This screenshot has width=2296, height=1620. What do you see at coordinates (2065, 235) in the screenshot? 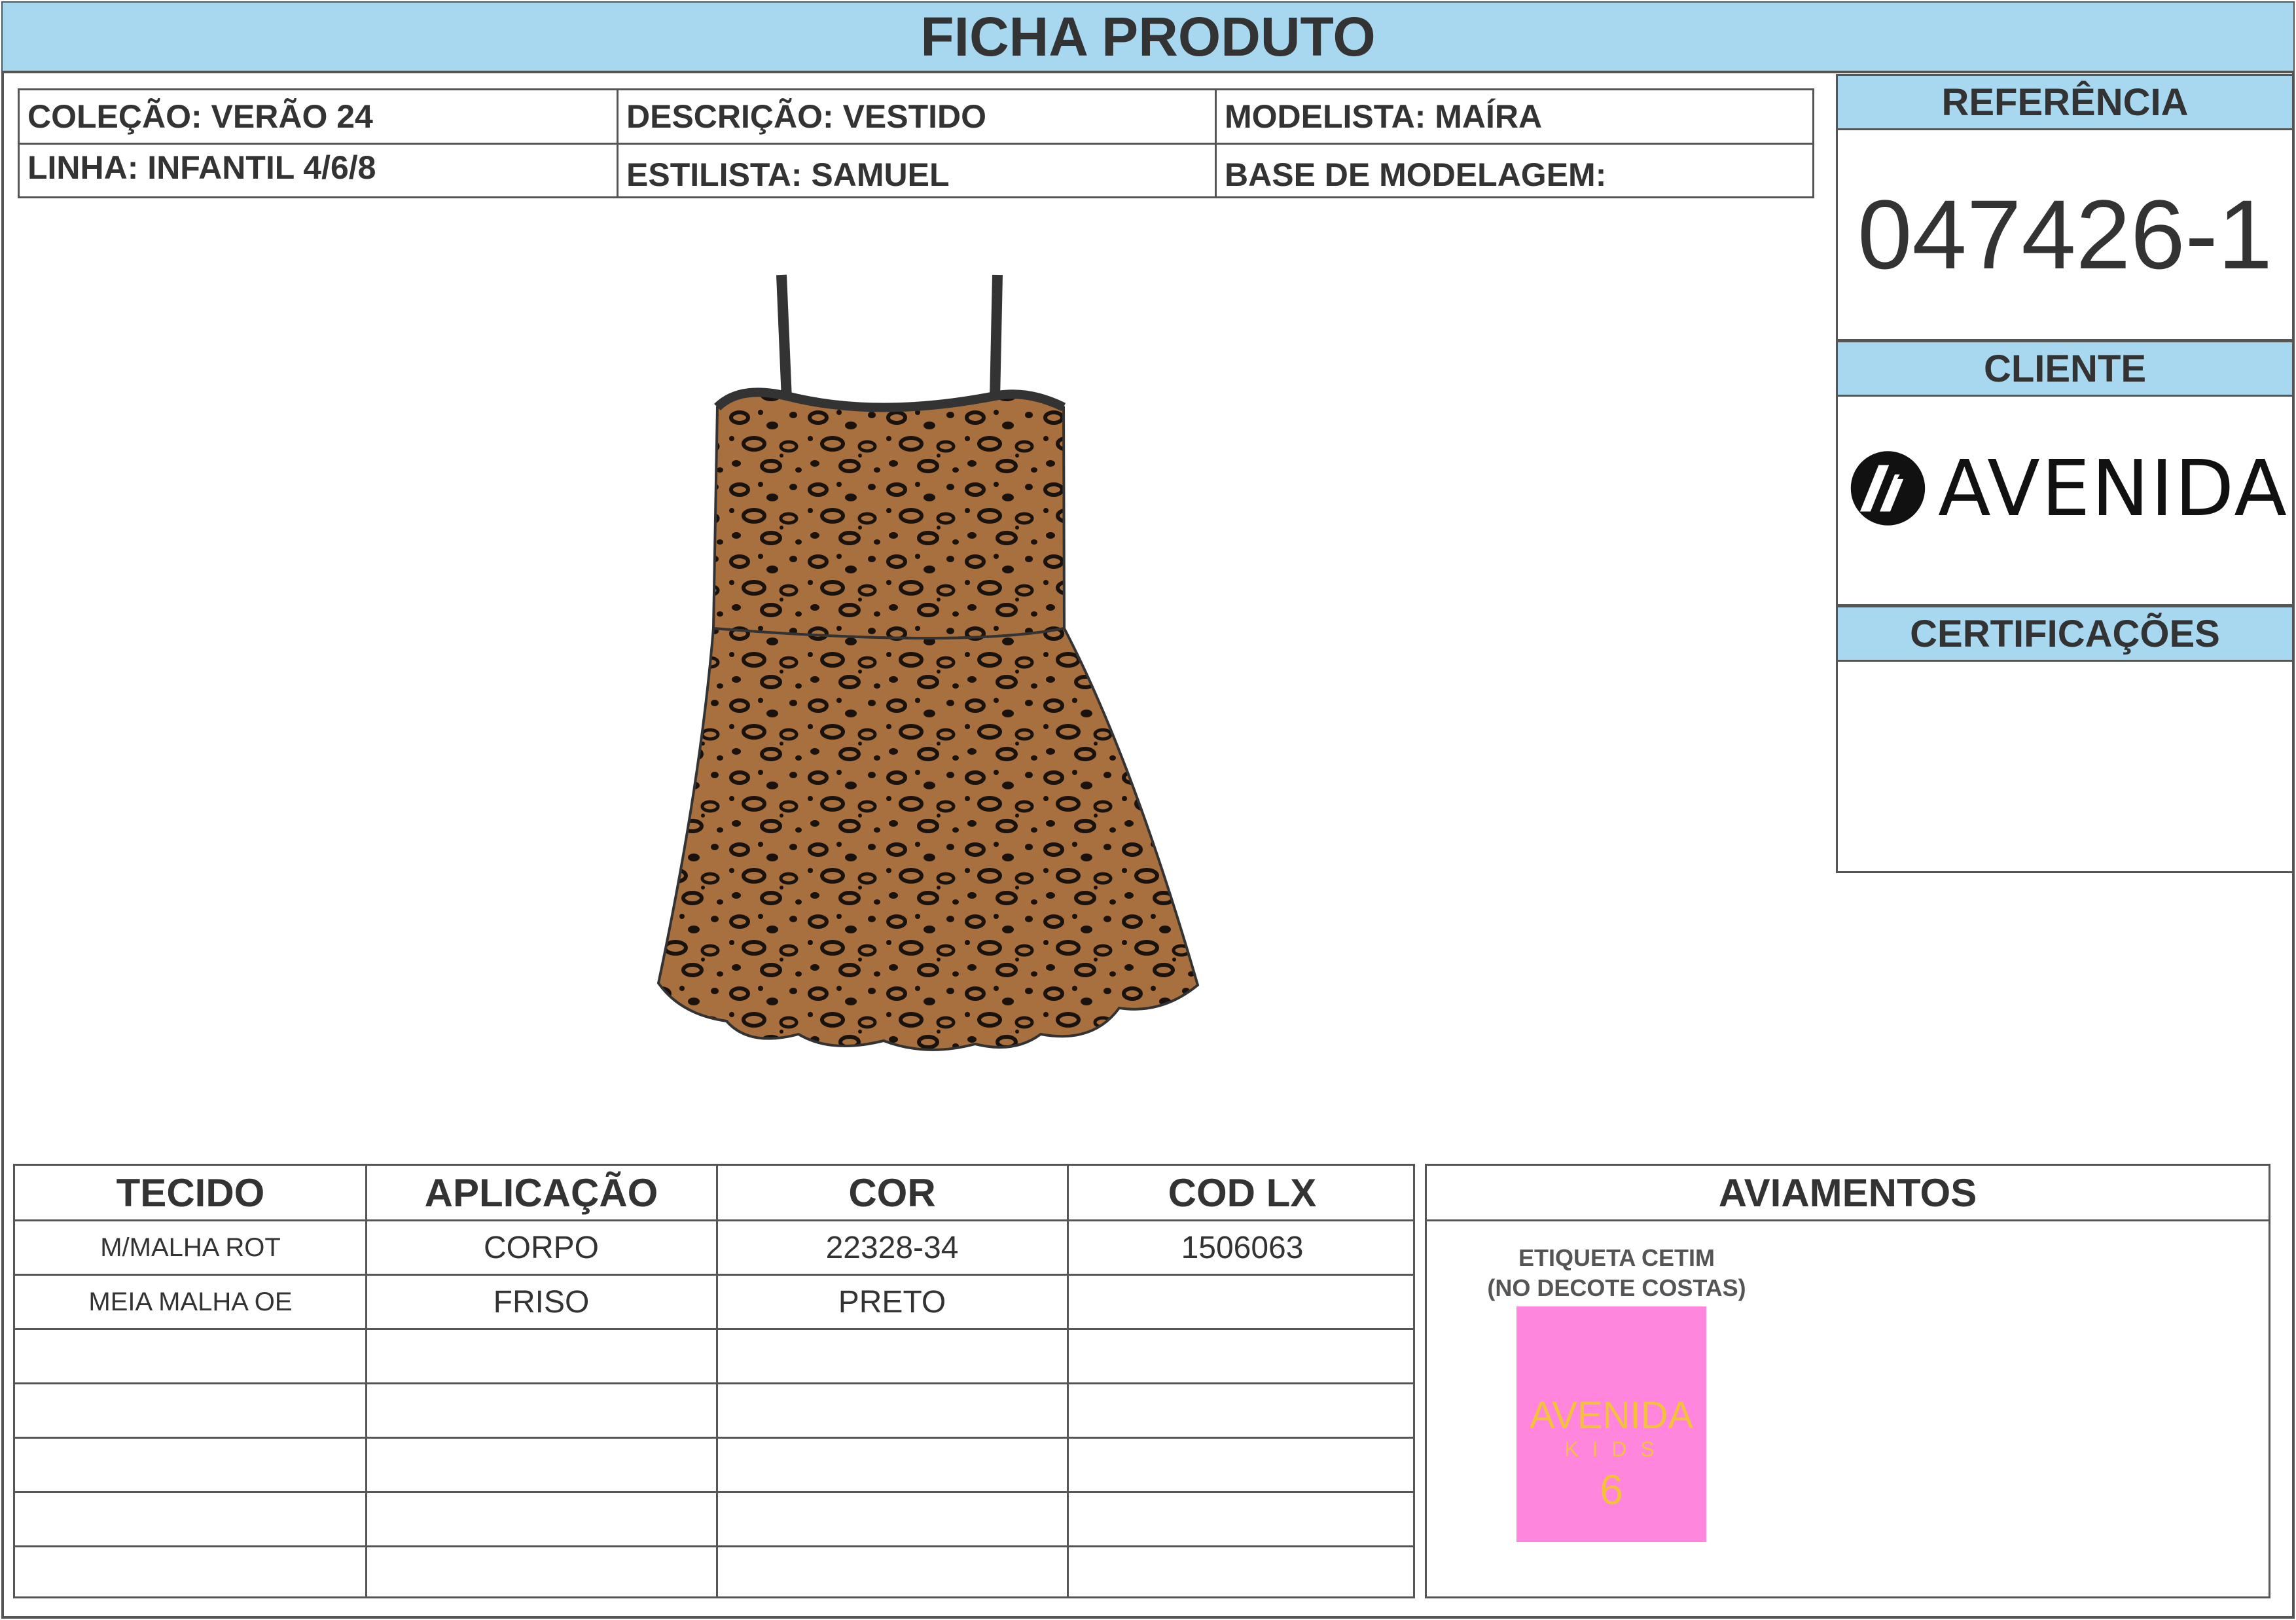
I see `referencia-value: 047426-1` at bounding box center [2065, 235].